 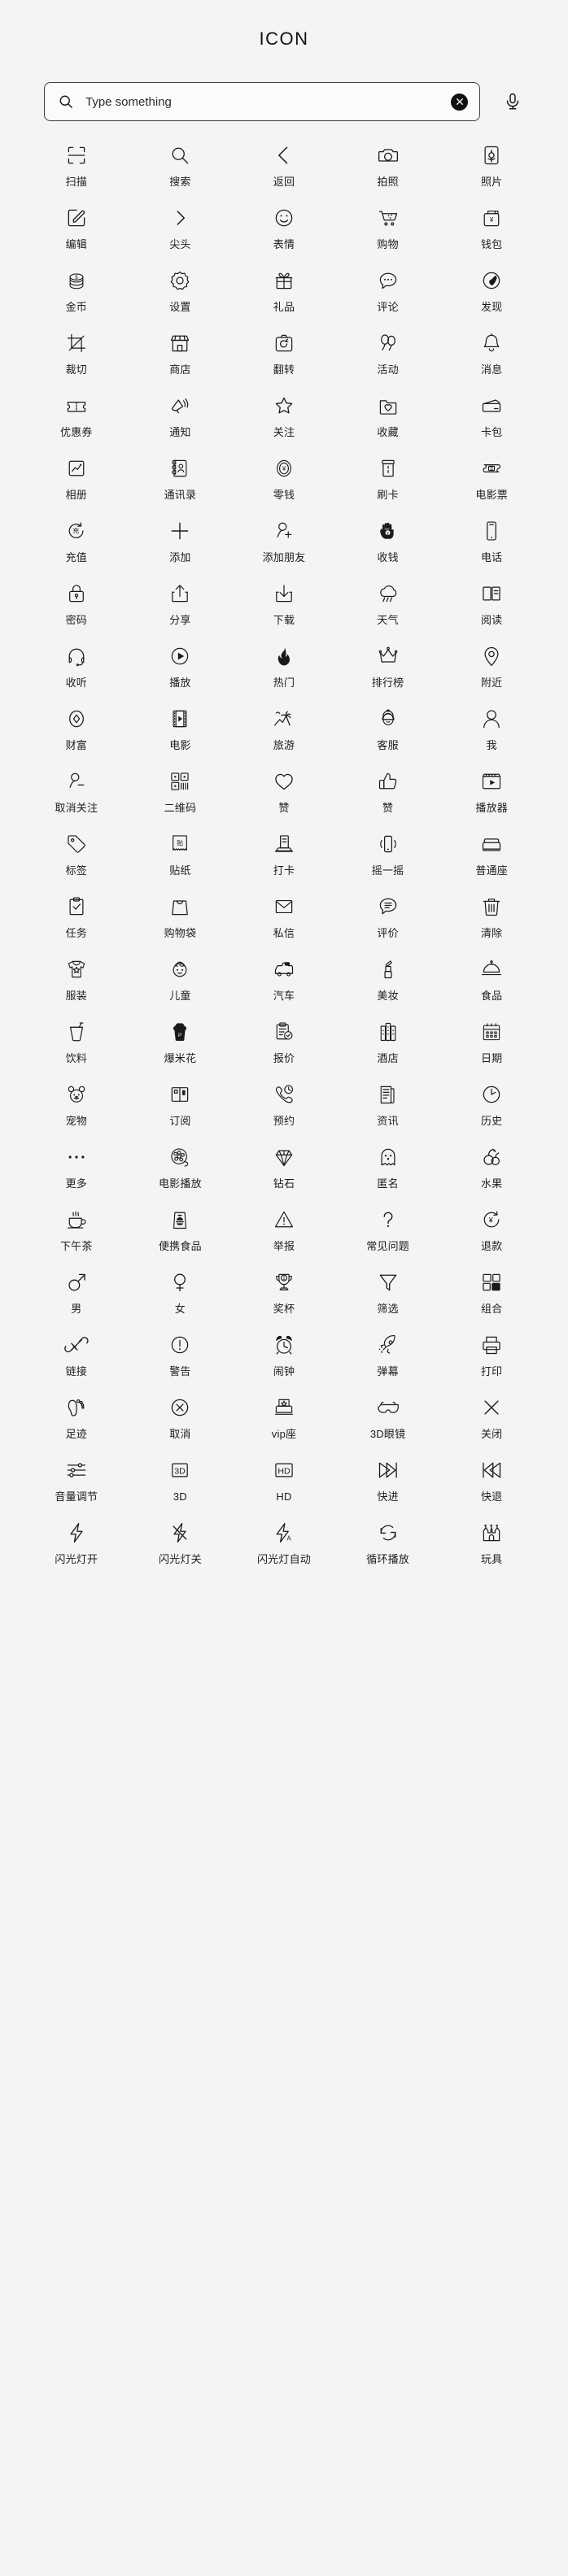 What do you see at coordinates (284, 1360) in the screenshot?
I see `icon-cell: 闹钟` at bounding box center [284, 1360].